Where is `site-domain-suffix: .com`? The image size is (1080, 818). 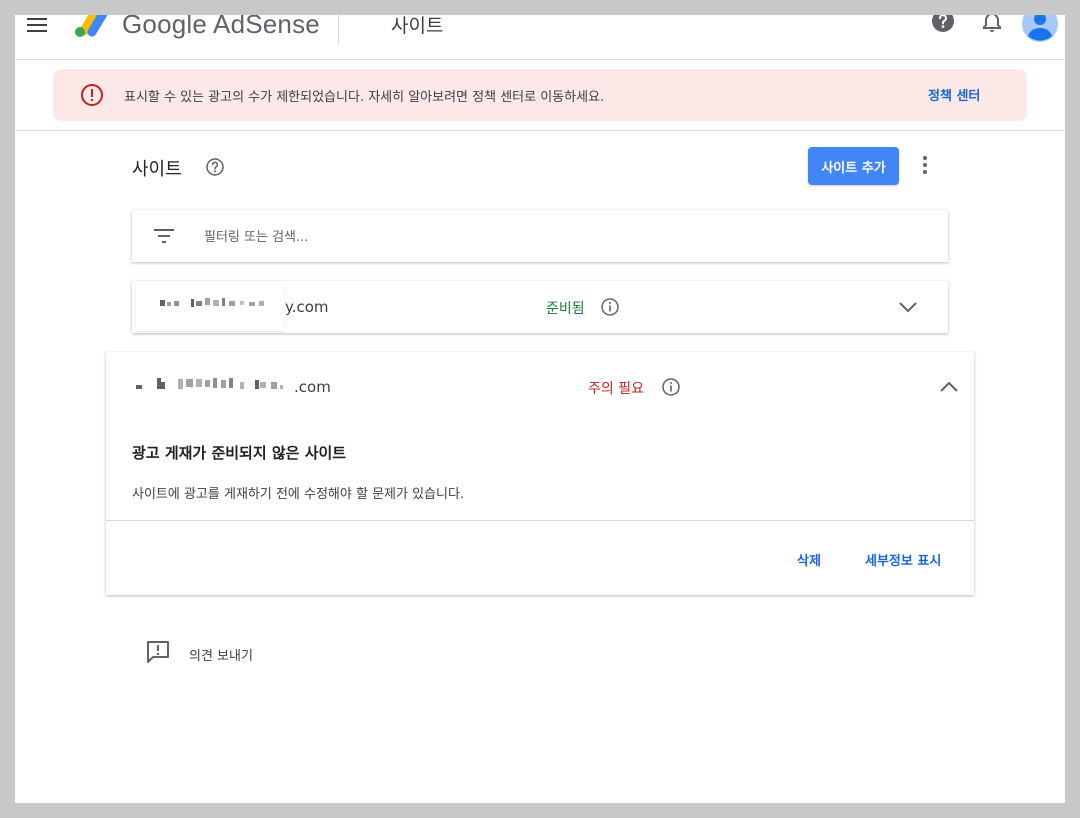 site-domain-suffix: .com is located at coordinates (312, 387).